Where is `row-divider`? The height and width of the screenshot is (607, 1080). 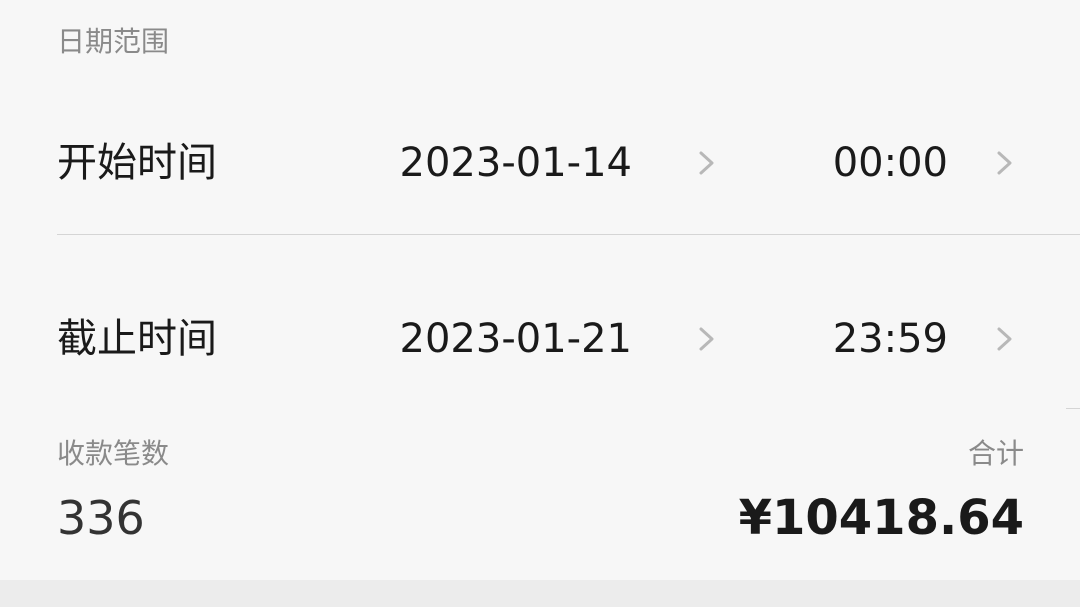 row-divider is located at coordinates (568, 234).